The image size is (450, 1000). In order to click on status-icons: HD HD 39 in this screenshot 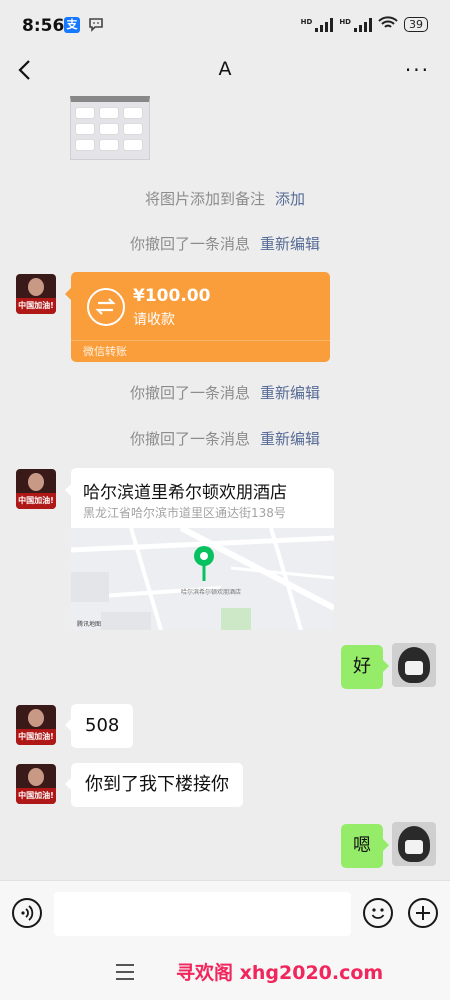, I will do `click(364, 24)`.